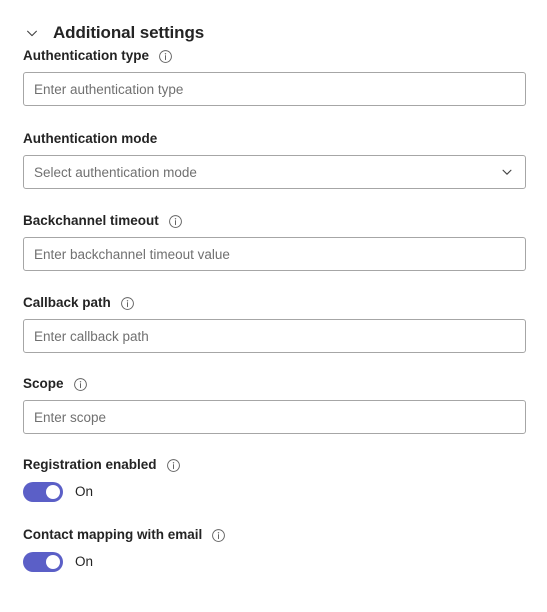  I want to click on label-row-contact-mapping-with-email: Contact mapping with email, so click(285, 535).